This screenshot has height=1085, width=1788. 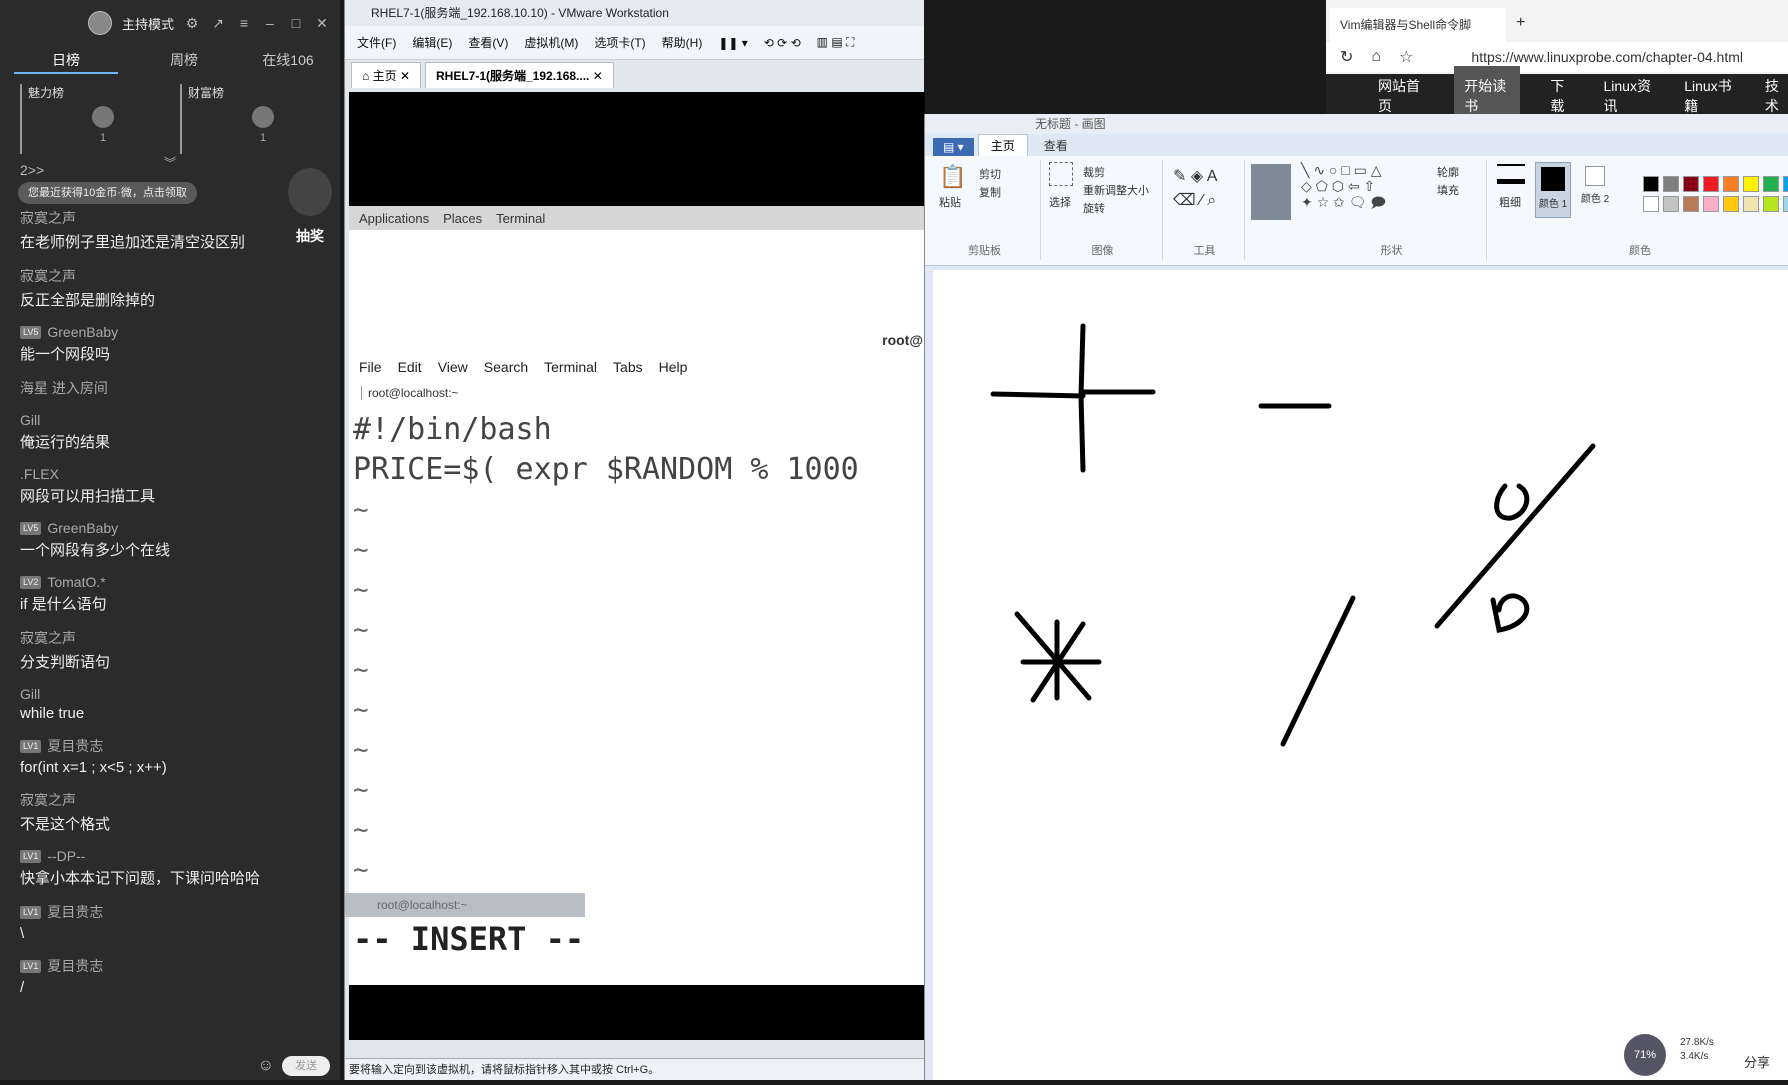 What do you see at coordinates (66, 60) in the screenshot?
I see `tab-daily: 日榜` at bounding box center [66, 60].